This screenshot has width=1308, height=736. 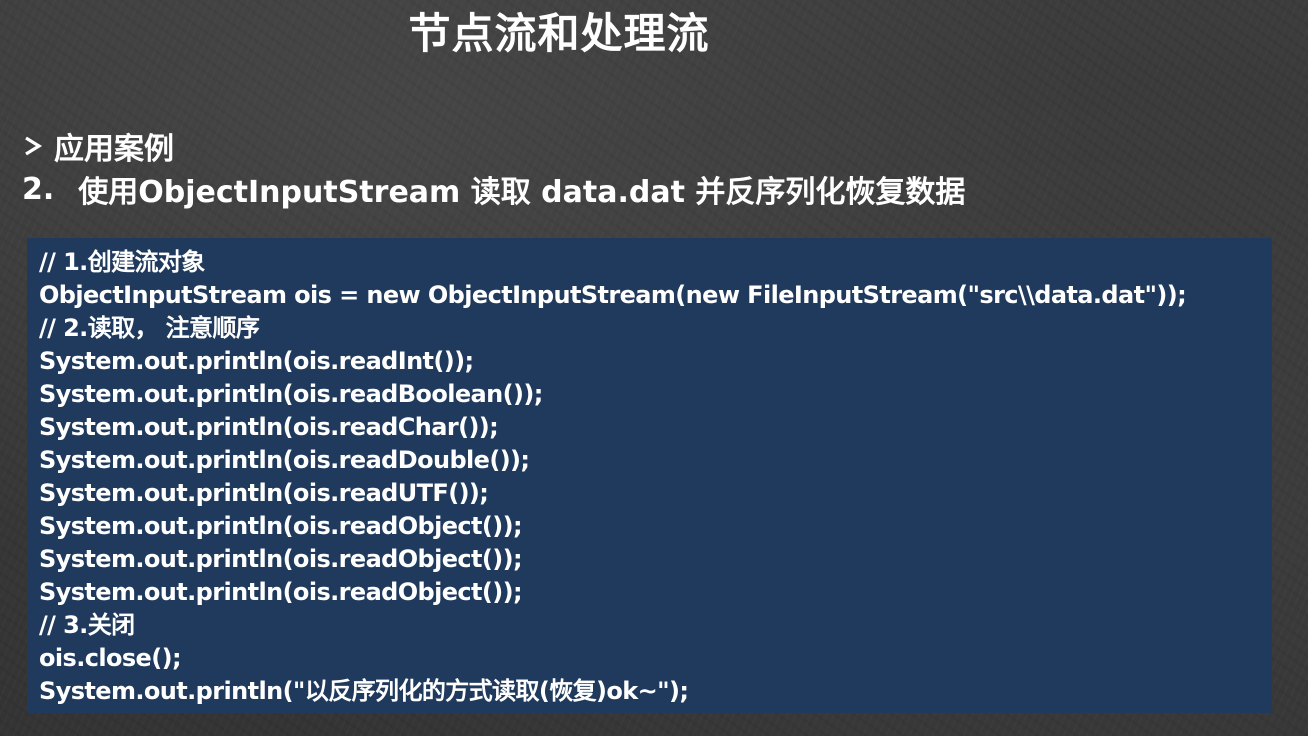 What do you see at coordinates (264, 493) in the screenshot?
I see `code-line: System.out.println(ois.readUTF());` at bounding box center [264, 493].